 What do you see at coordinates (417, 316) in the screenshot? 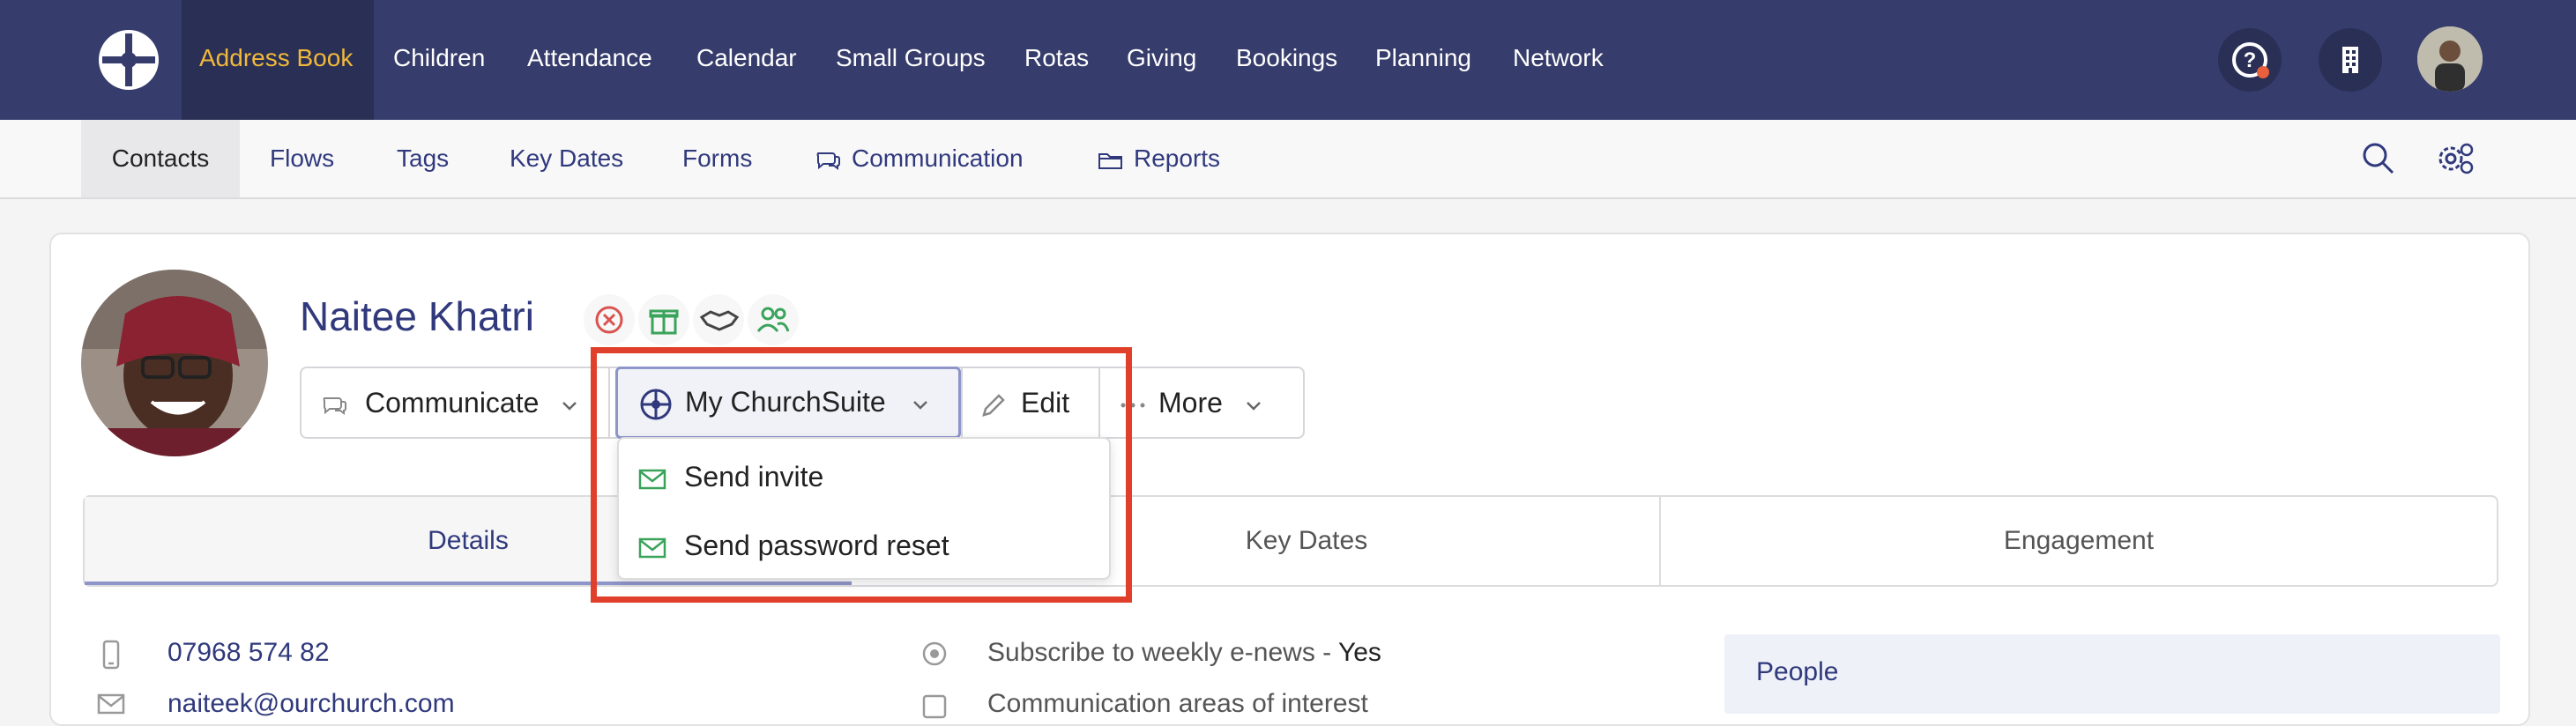
I see `contact-name: Naitee Khatri` at bounding box center [417, 316].